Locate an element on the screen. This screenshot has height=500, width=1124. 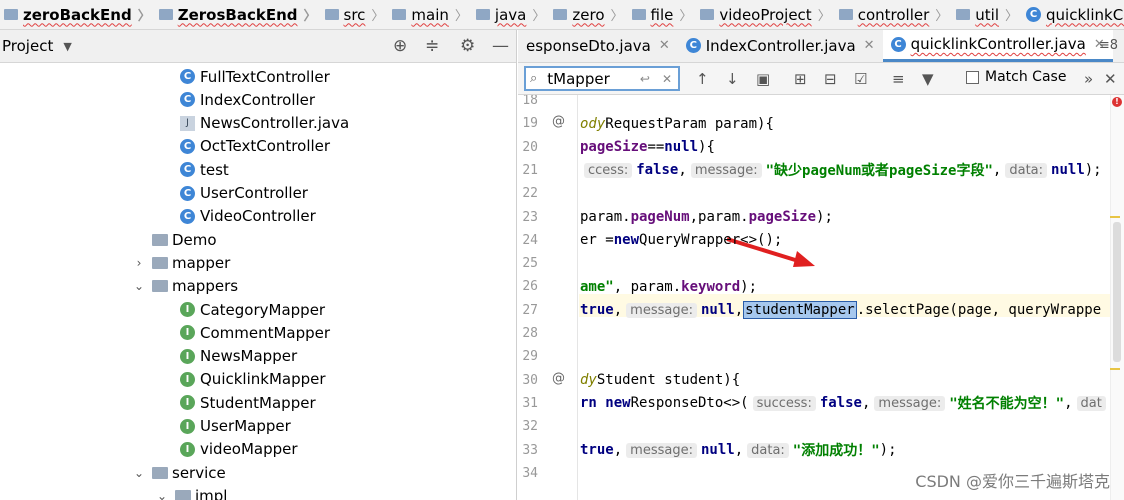
code-line: true, message: null, data: "添加成功！"); is located at coordinates (738, 450).